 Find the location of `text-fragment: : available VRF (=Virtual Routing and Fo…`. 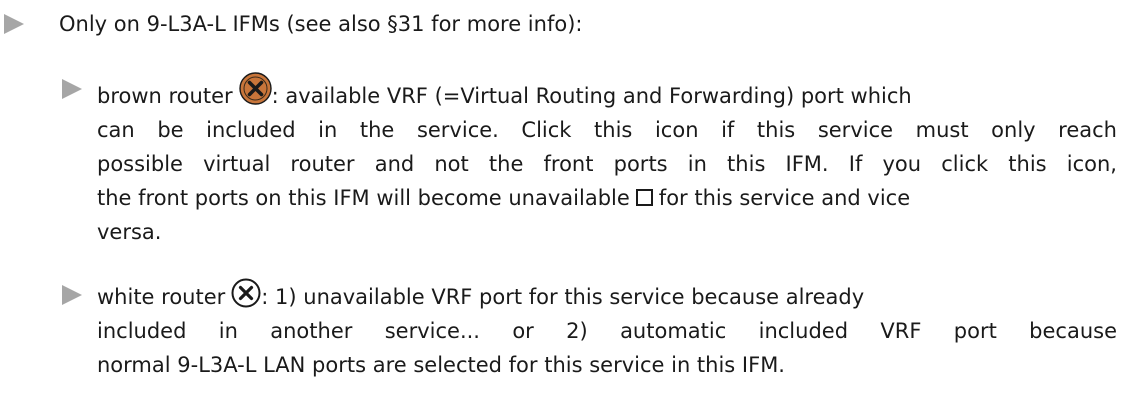

text-fragment: : available VRF (=Virtual Routing and Fo… is located at coordinates (591, 96).